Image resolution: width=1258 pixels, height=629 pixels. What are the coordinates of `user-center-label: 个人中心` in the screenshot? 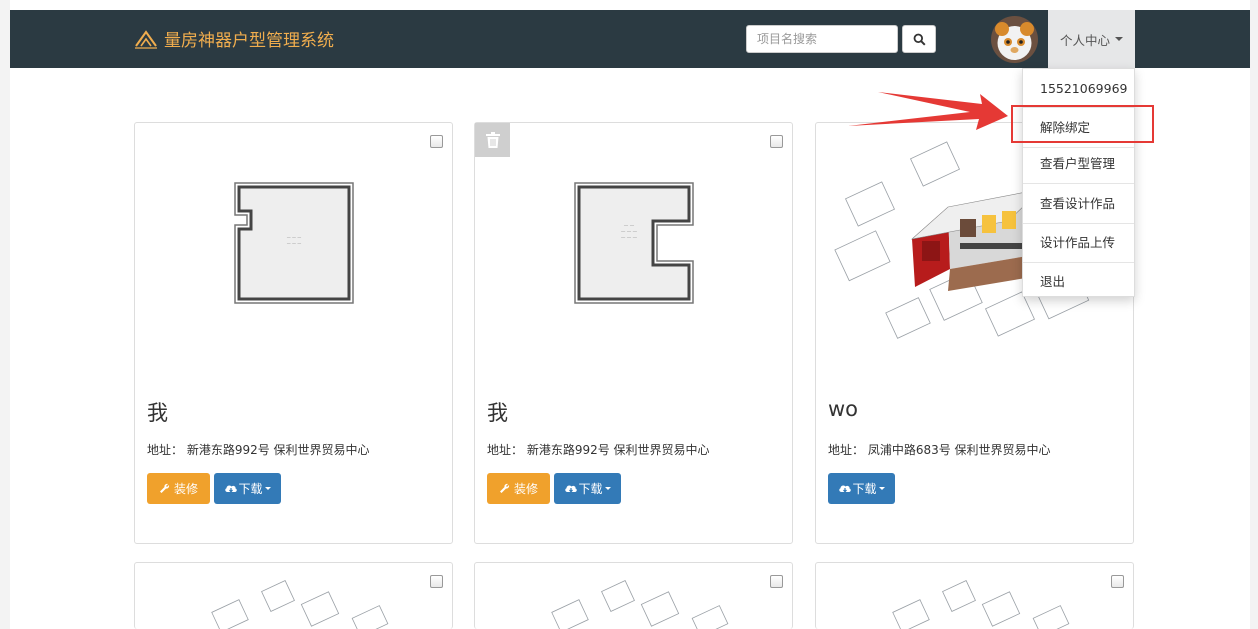 It's located at (1084, 40).